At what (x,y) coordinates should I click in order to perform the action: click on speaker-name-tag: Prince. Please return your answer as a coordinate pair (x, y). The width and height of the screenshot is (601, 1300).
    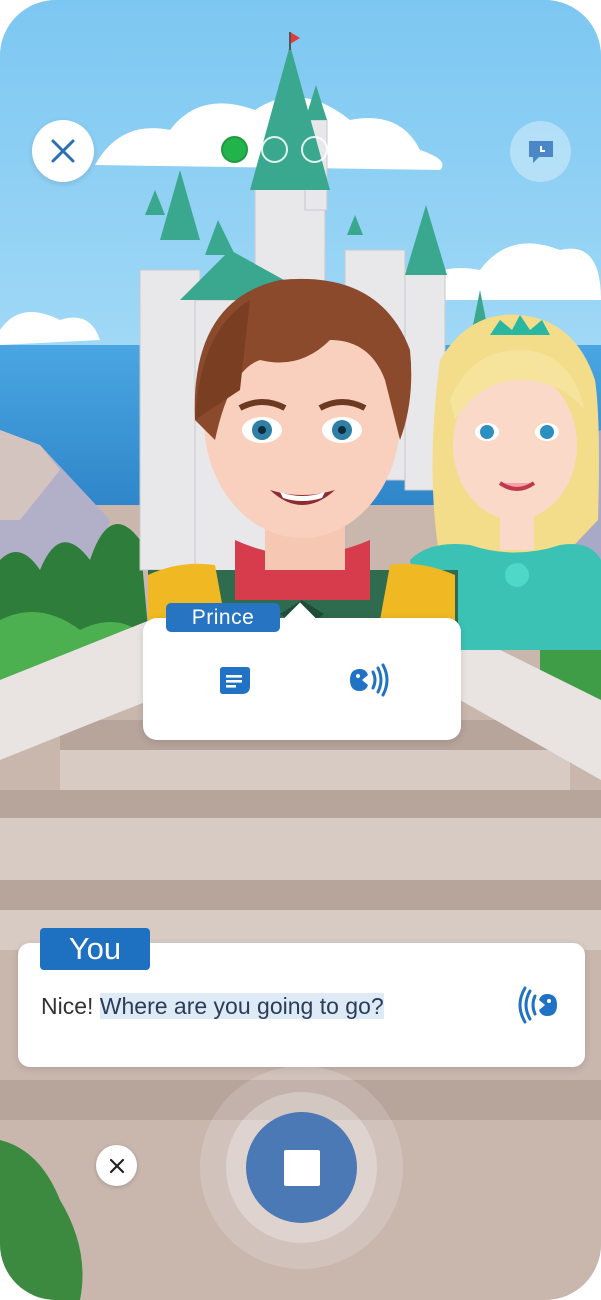
    Looking at the image, I should click on (223, 617).